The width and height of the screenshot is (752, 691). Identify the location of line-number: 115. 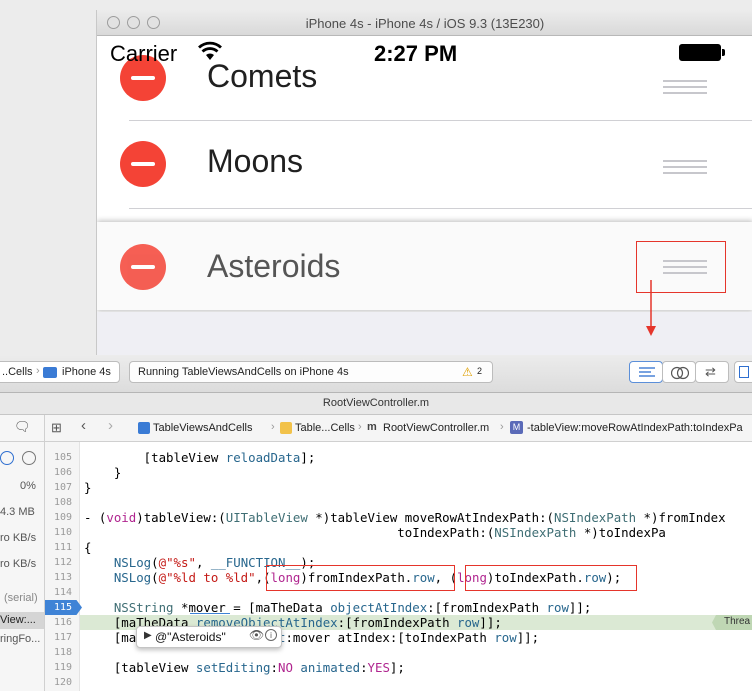
(62, 607).